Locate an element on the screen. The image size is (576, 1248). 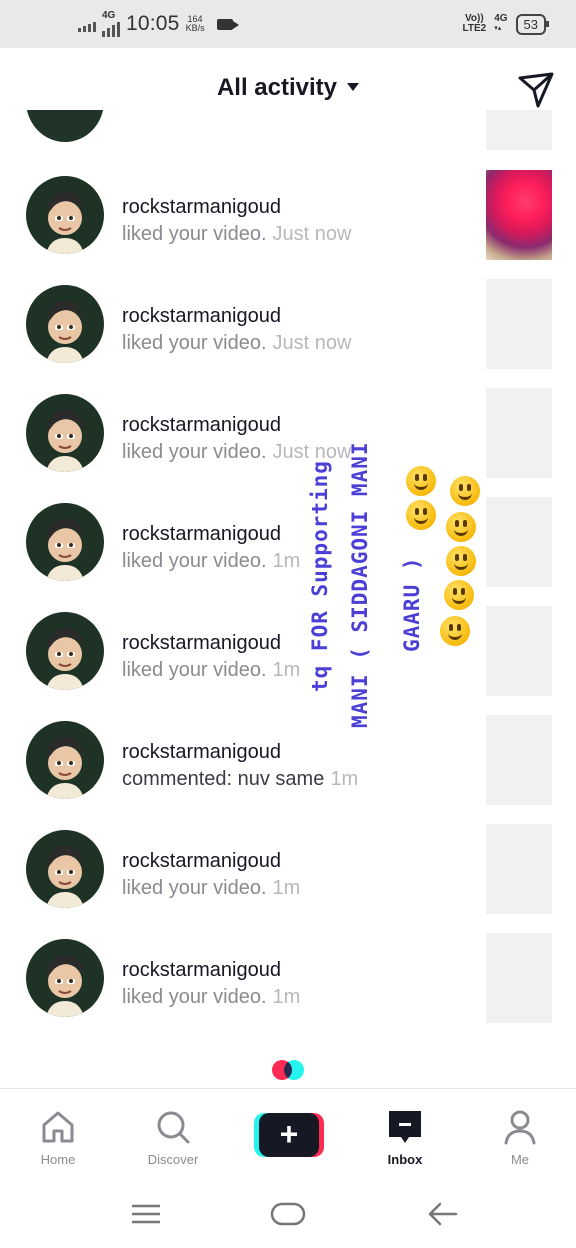
status-left: 4G 10:05 164 KB/s is located at coordinates (158, 24).